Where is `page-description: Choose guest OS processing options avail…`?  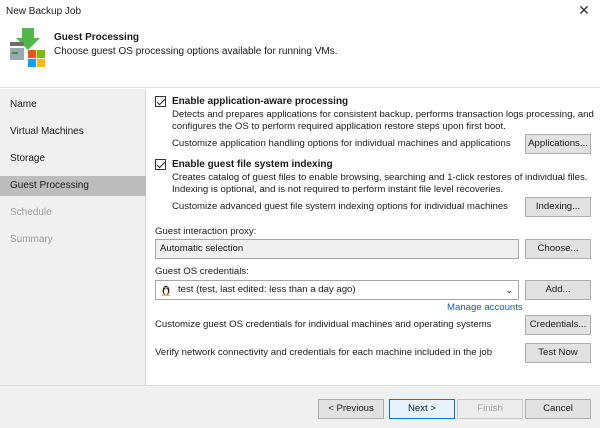 page-description: Choose guest OS processing options avail… is located at coordinates (196, 51).